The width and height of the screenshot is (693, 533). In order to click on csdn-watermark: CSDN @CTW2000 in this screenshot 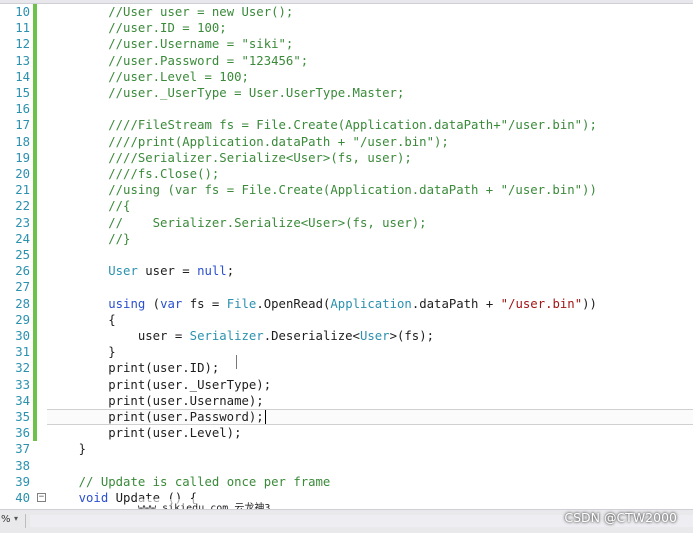, I will do `click(620, 517)`.